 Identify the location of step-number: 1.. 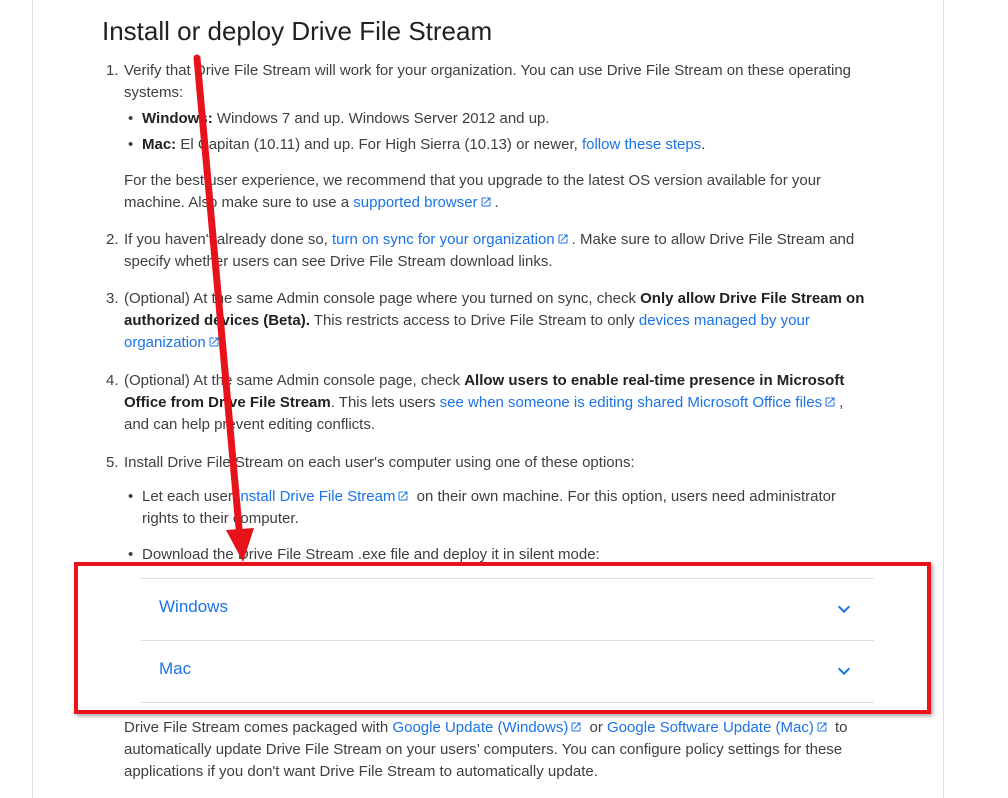
(112, 70).